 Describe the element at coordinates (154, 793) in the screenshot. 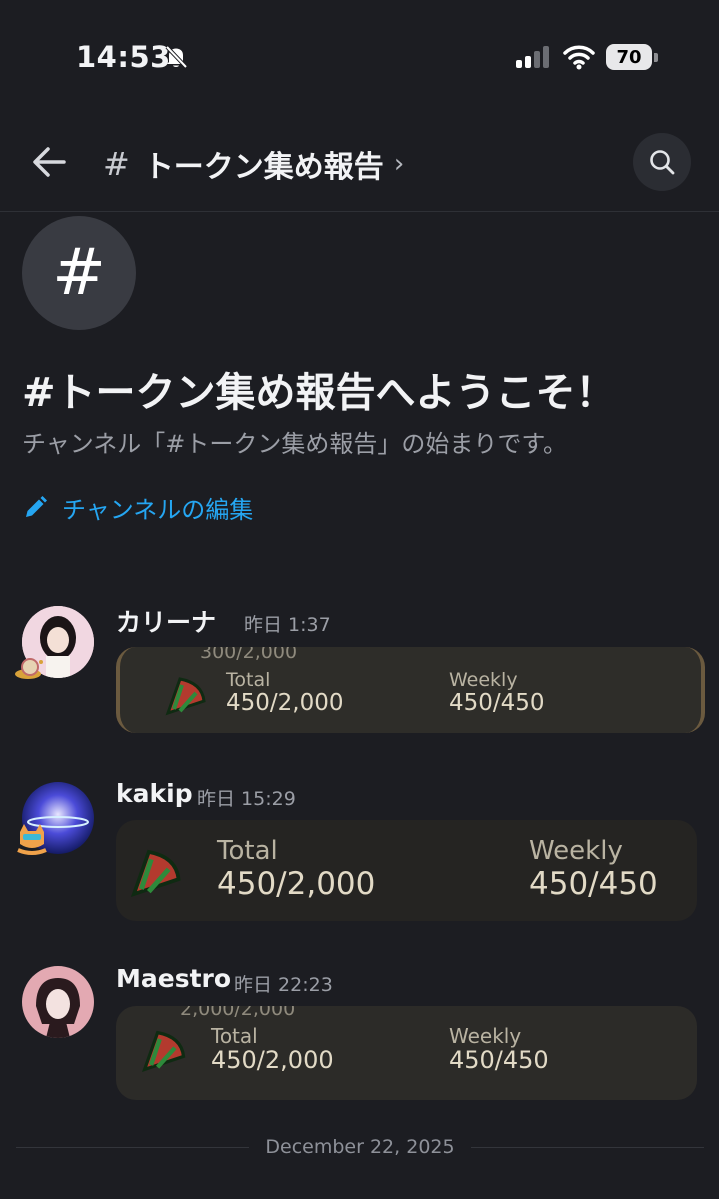

I see `message-author: kakip` at that location.